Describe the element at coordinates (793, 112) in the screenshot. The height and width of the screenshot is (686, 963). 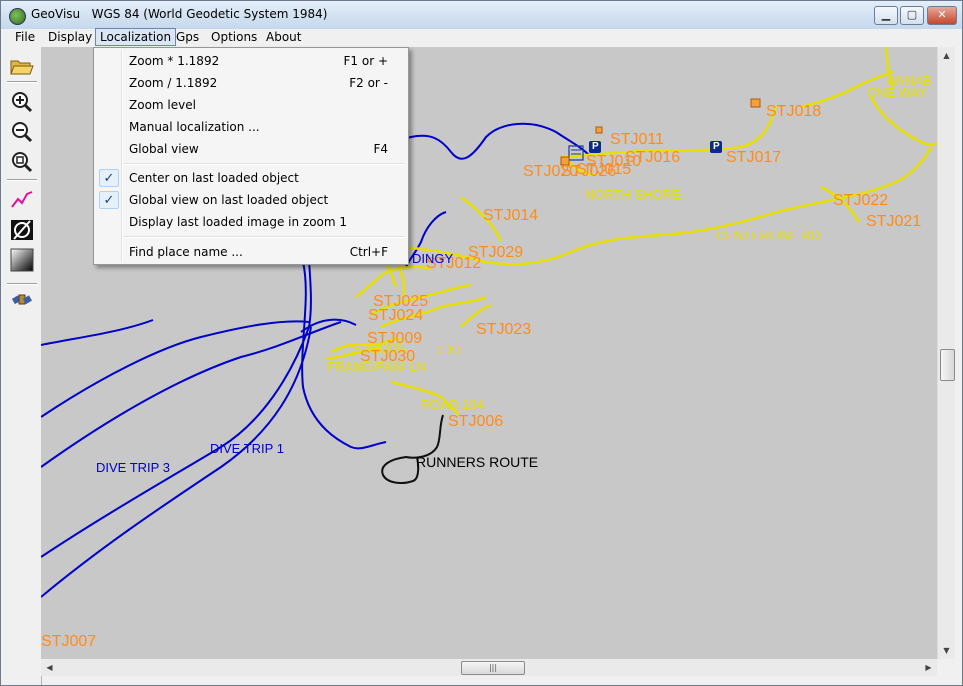
I see `waypoint-label: STJ018` at that location.